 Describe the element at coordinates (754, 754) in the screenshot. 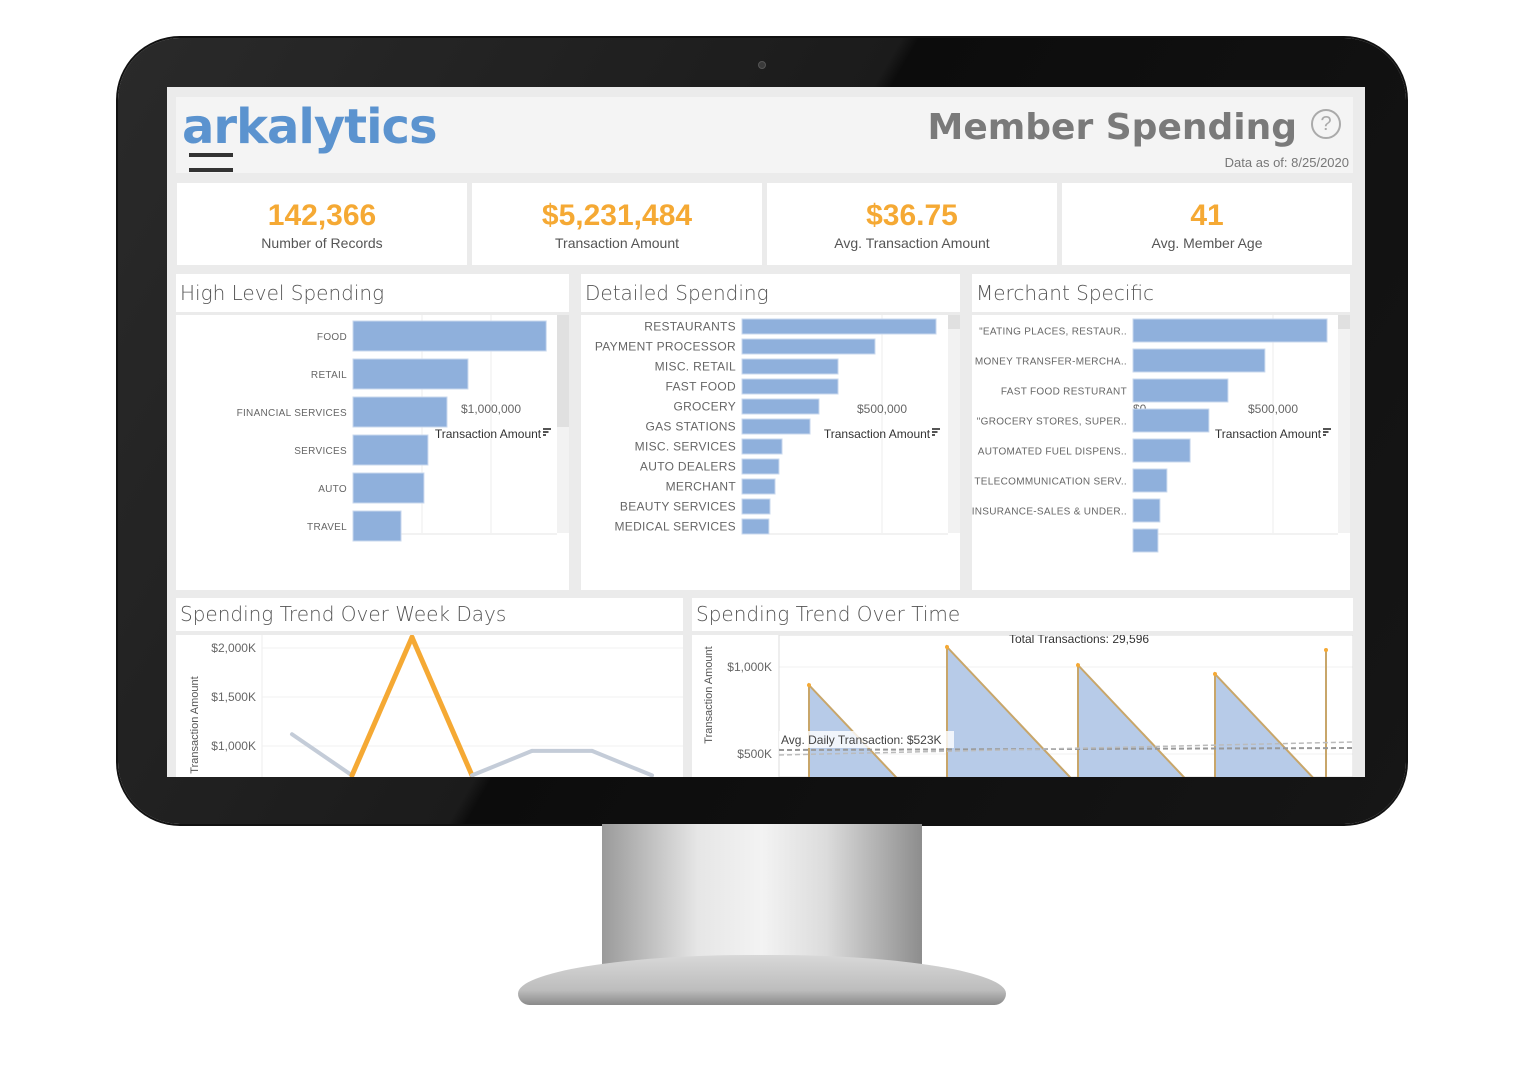

I see `y-tick-label: $500K` at that location.